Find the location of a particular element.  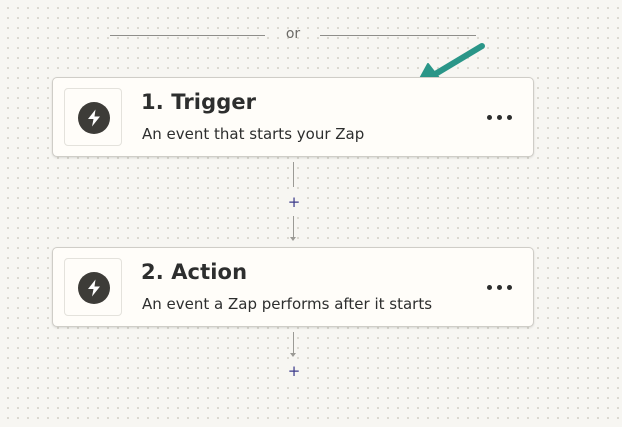

trigger-step-description: An event that starts your Zap is located at coordinates (253, 134).